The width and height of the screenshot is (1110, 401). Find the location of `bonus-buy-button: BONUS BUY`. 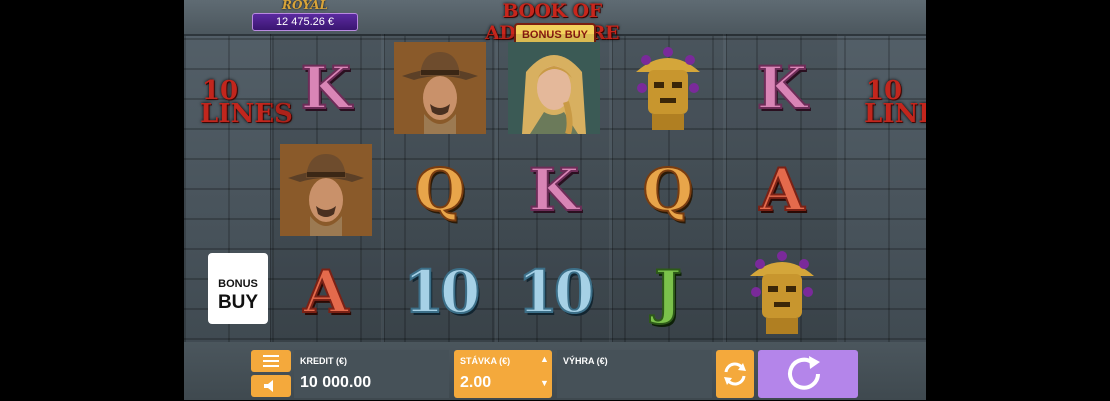

bonus-buy-button: BONUS BUY is located at coordinates (238, 288).